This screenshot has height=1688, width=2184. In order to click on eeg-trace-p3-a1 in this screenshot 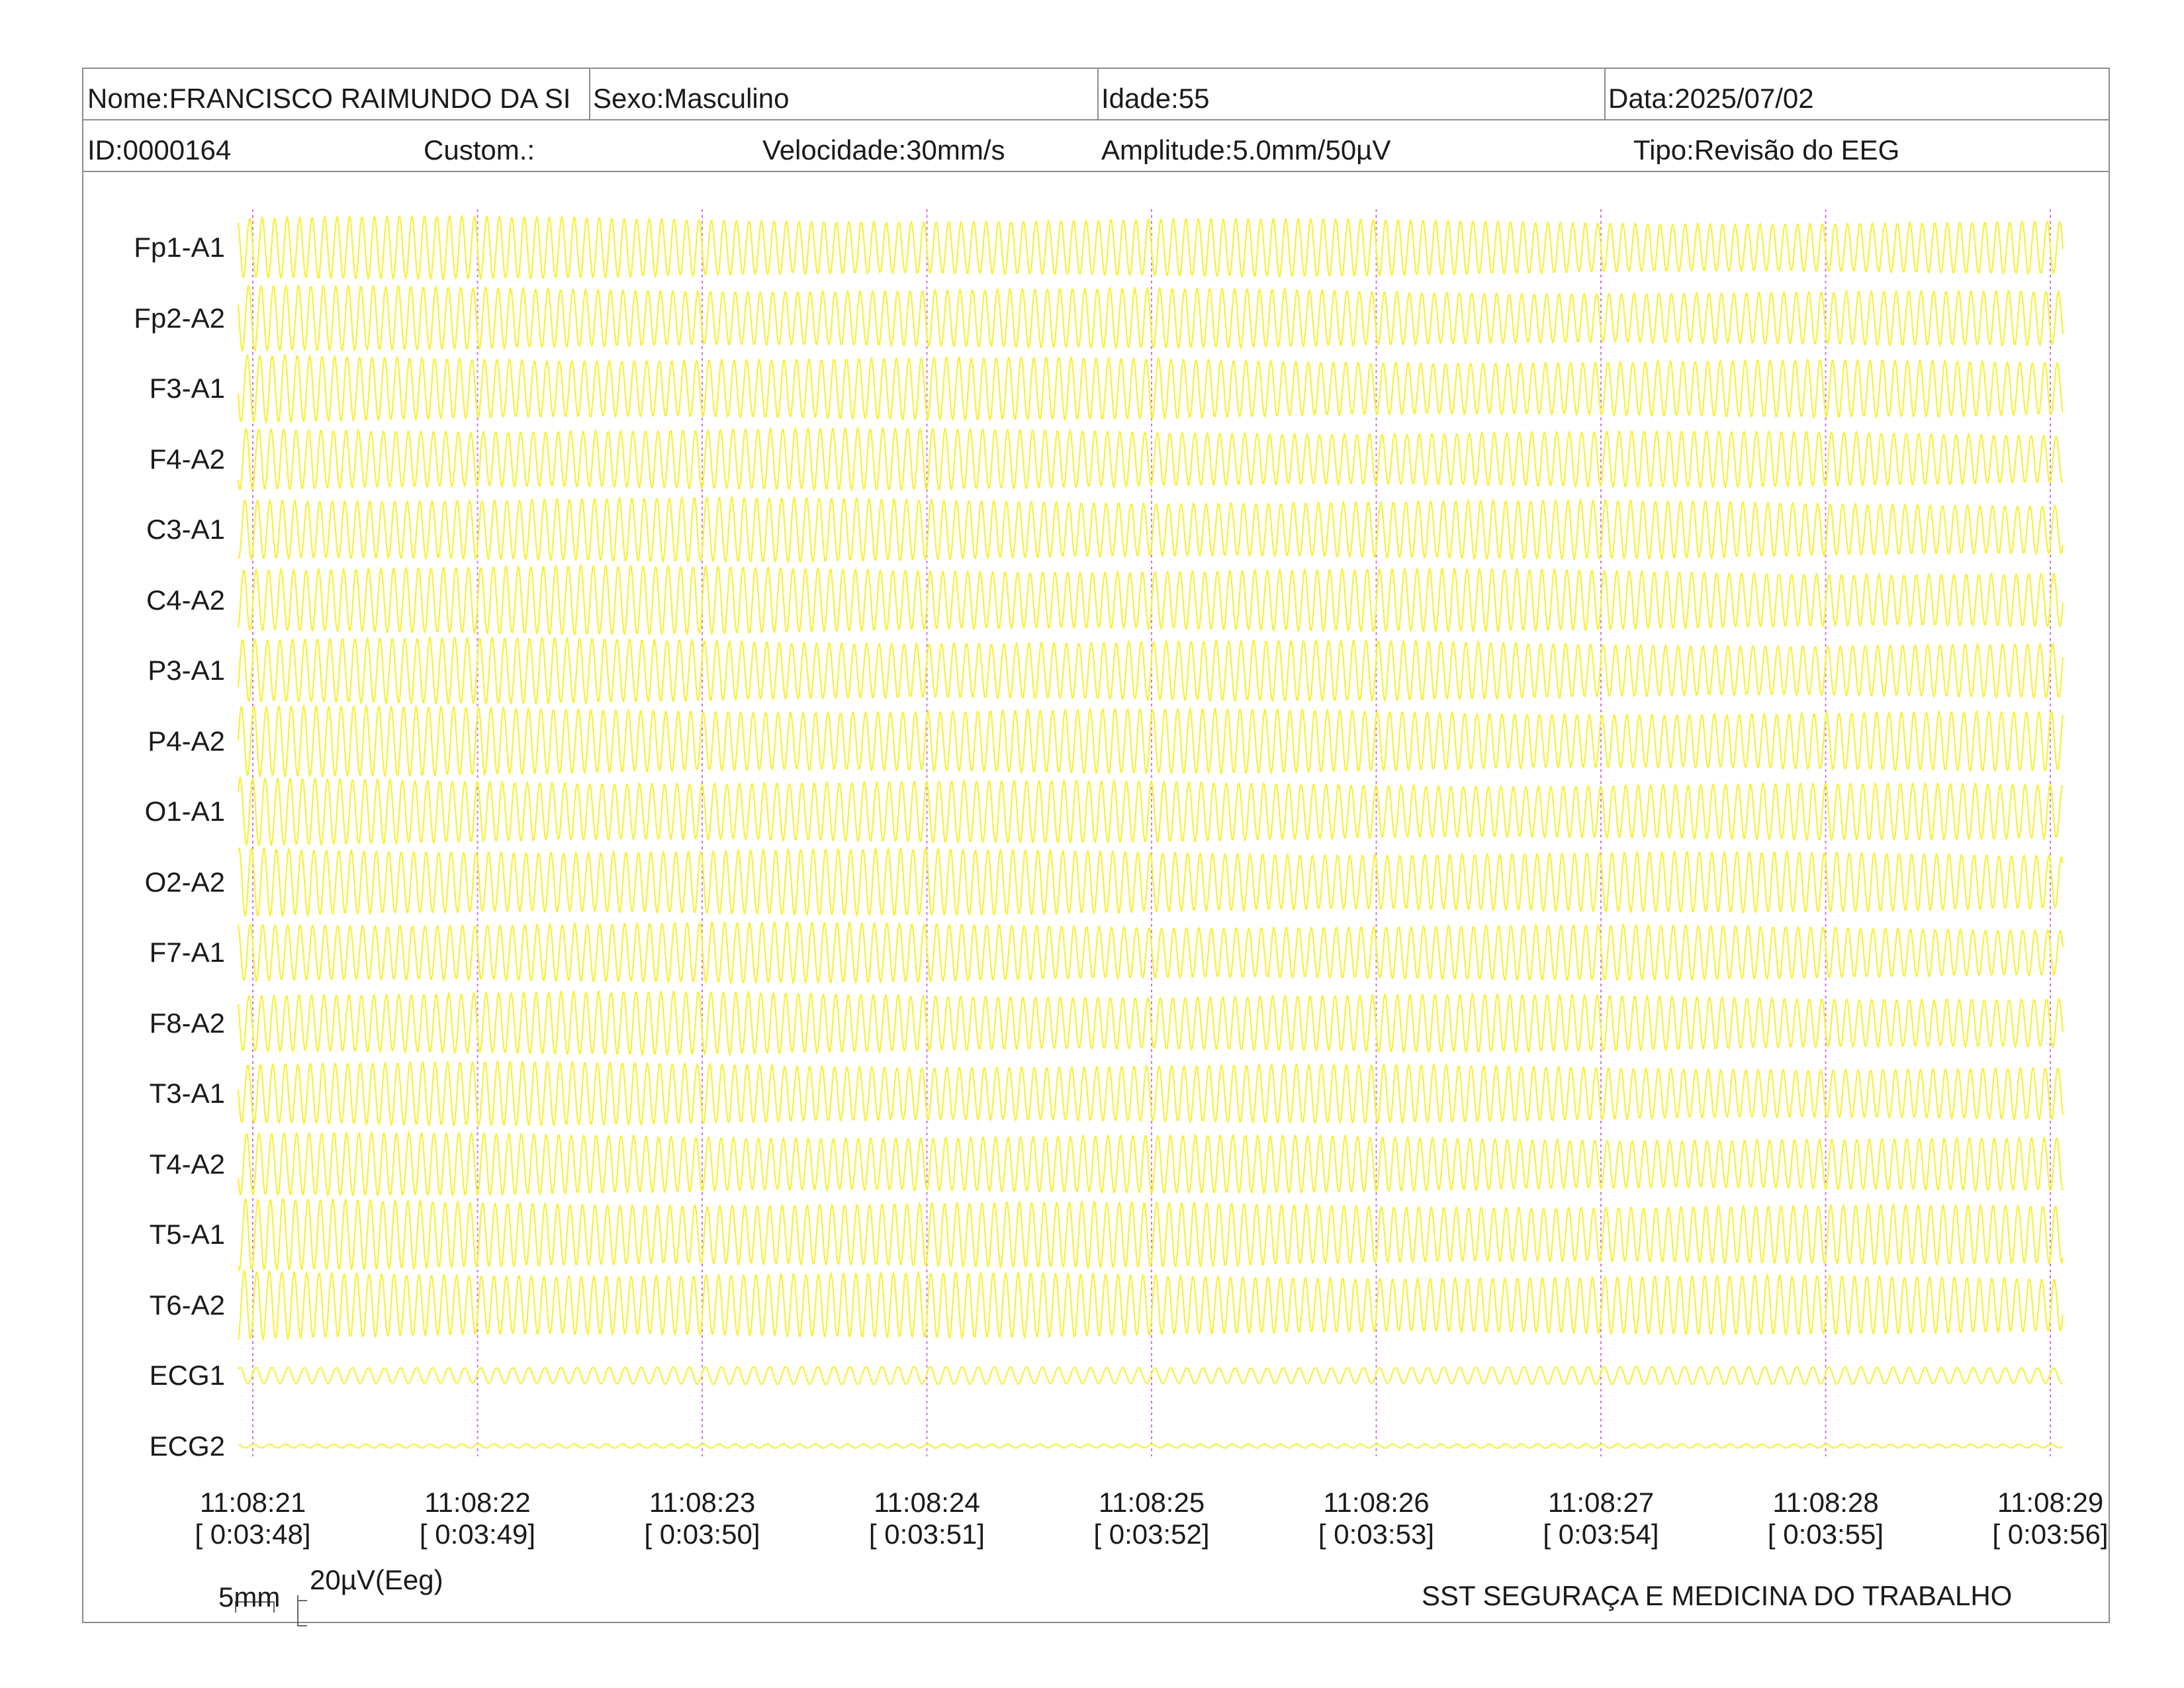, I will do `click(1150, 670)`.